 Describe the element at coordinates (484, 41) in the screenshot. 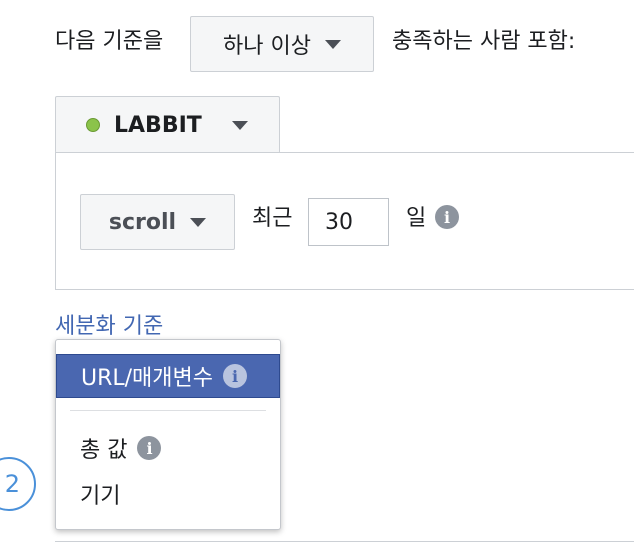

I see `criteria-suffix: 충족하는 사람 포함:` at that location.